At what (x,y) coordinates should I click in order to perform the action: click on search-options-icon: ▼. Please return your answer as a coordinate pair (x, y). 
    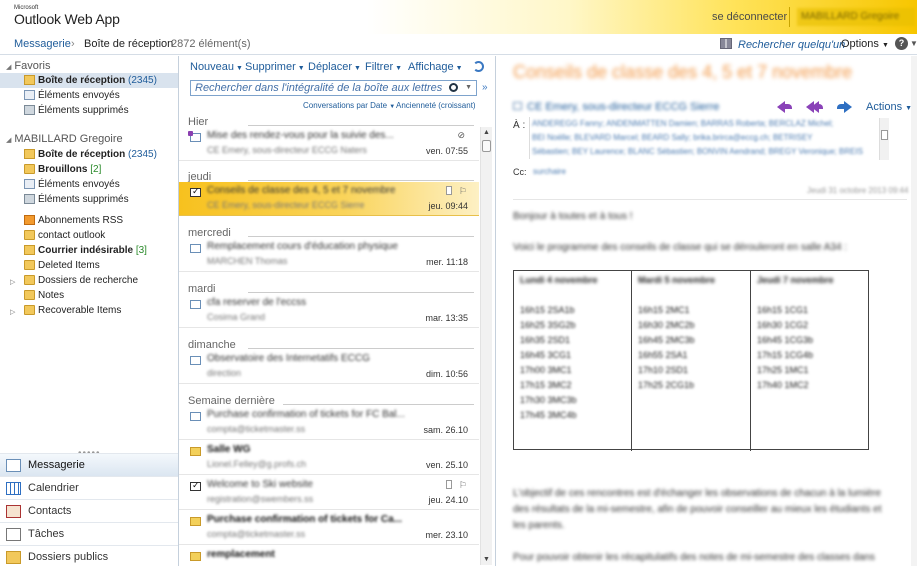
    Looking at the image, I should click on (468, 87).